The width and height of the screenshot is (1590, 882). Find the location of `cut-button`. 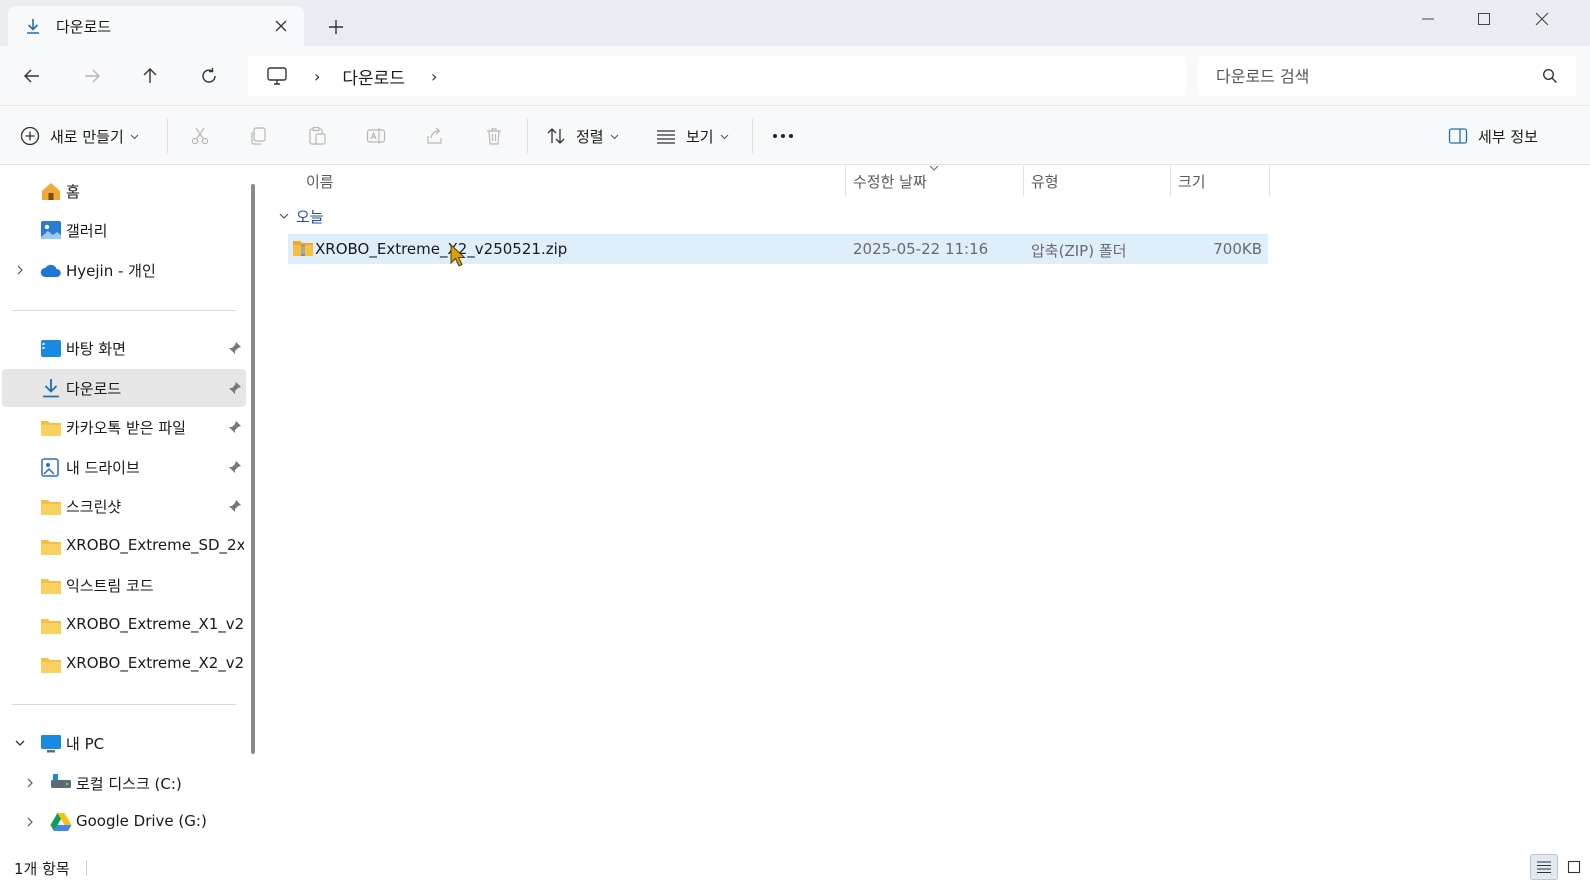

cut-button is located at coordinates (200, 136).